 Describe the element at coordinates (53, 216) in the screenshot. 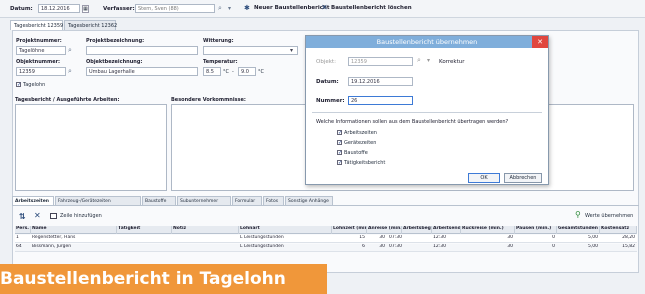

I see `add-row-icon` at that location.